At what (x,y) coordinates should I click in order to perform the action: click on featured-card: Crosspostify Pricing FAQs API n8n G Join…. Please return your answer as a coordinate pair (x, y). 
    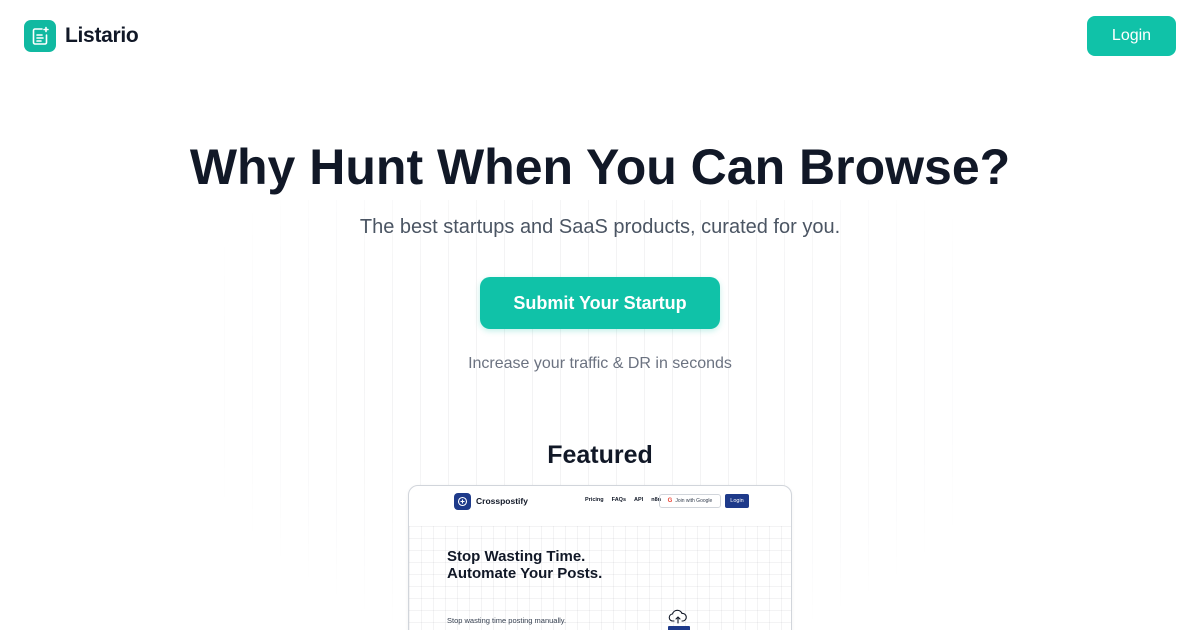
    Looking at the image, I should click on (600, 557).